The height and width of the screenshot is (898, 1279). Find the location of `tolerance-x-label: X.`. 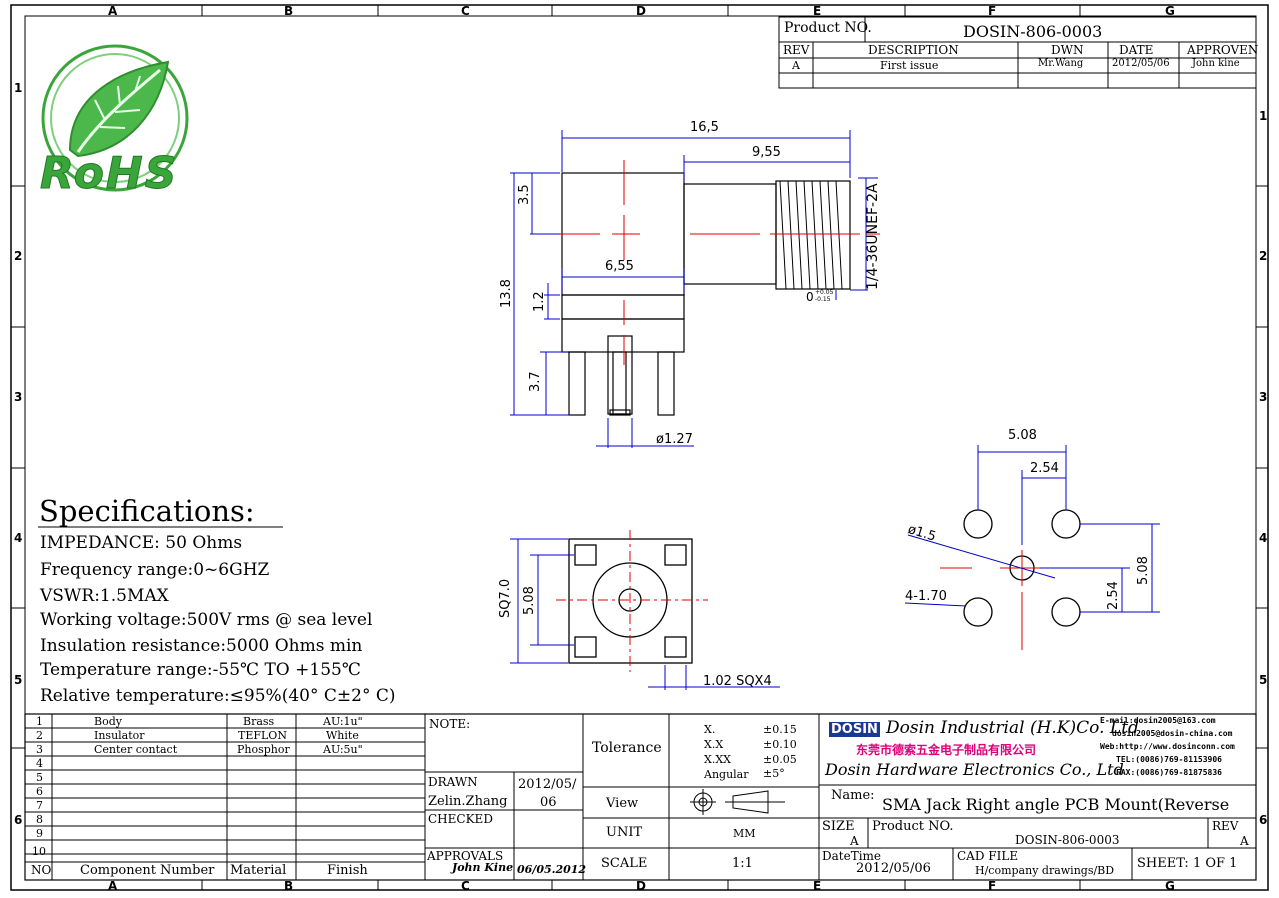

tolerance-x-label: X. is located at coordinates (710, 729).